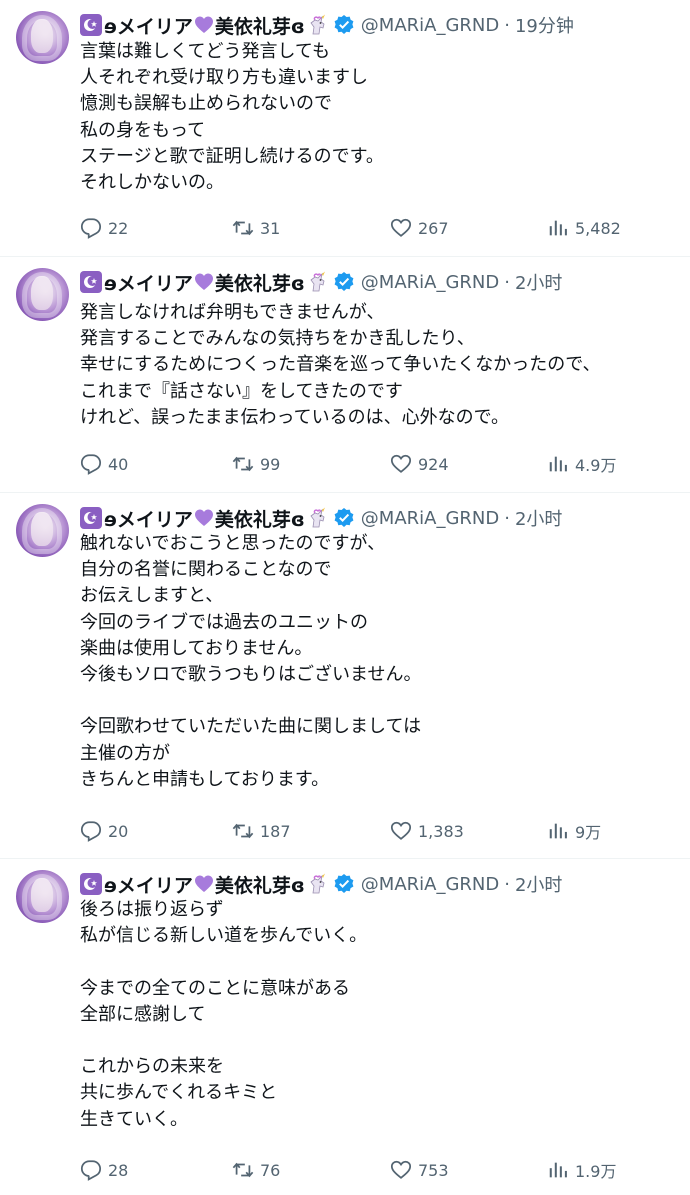 The height and width of the screenshot is (1195, 690). What do you see at coordinates (596, 465) in the screenshot?
I see `view-count: 4.9万` at bounding box center [596, 465].